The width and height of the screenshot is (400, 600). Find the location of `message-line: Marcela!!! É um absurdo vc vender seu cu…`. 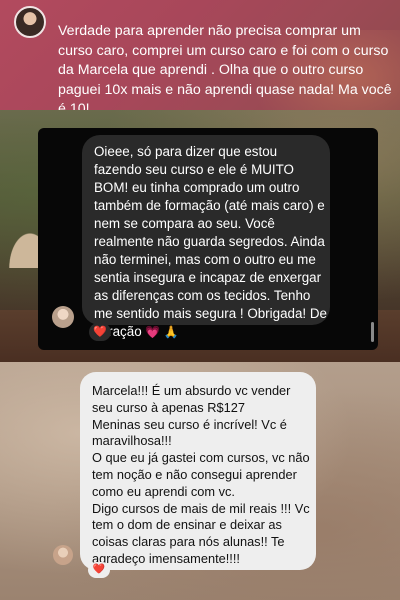

message-line: Marcela!!! É um absurdo vc vender seu cu… is located at coordinates (191, 399).